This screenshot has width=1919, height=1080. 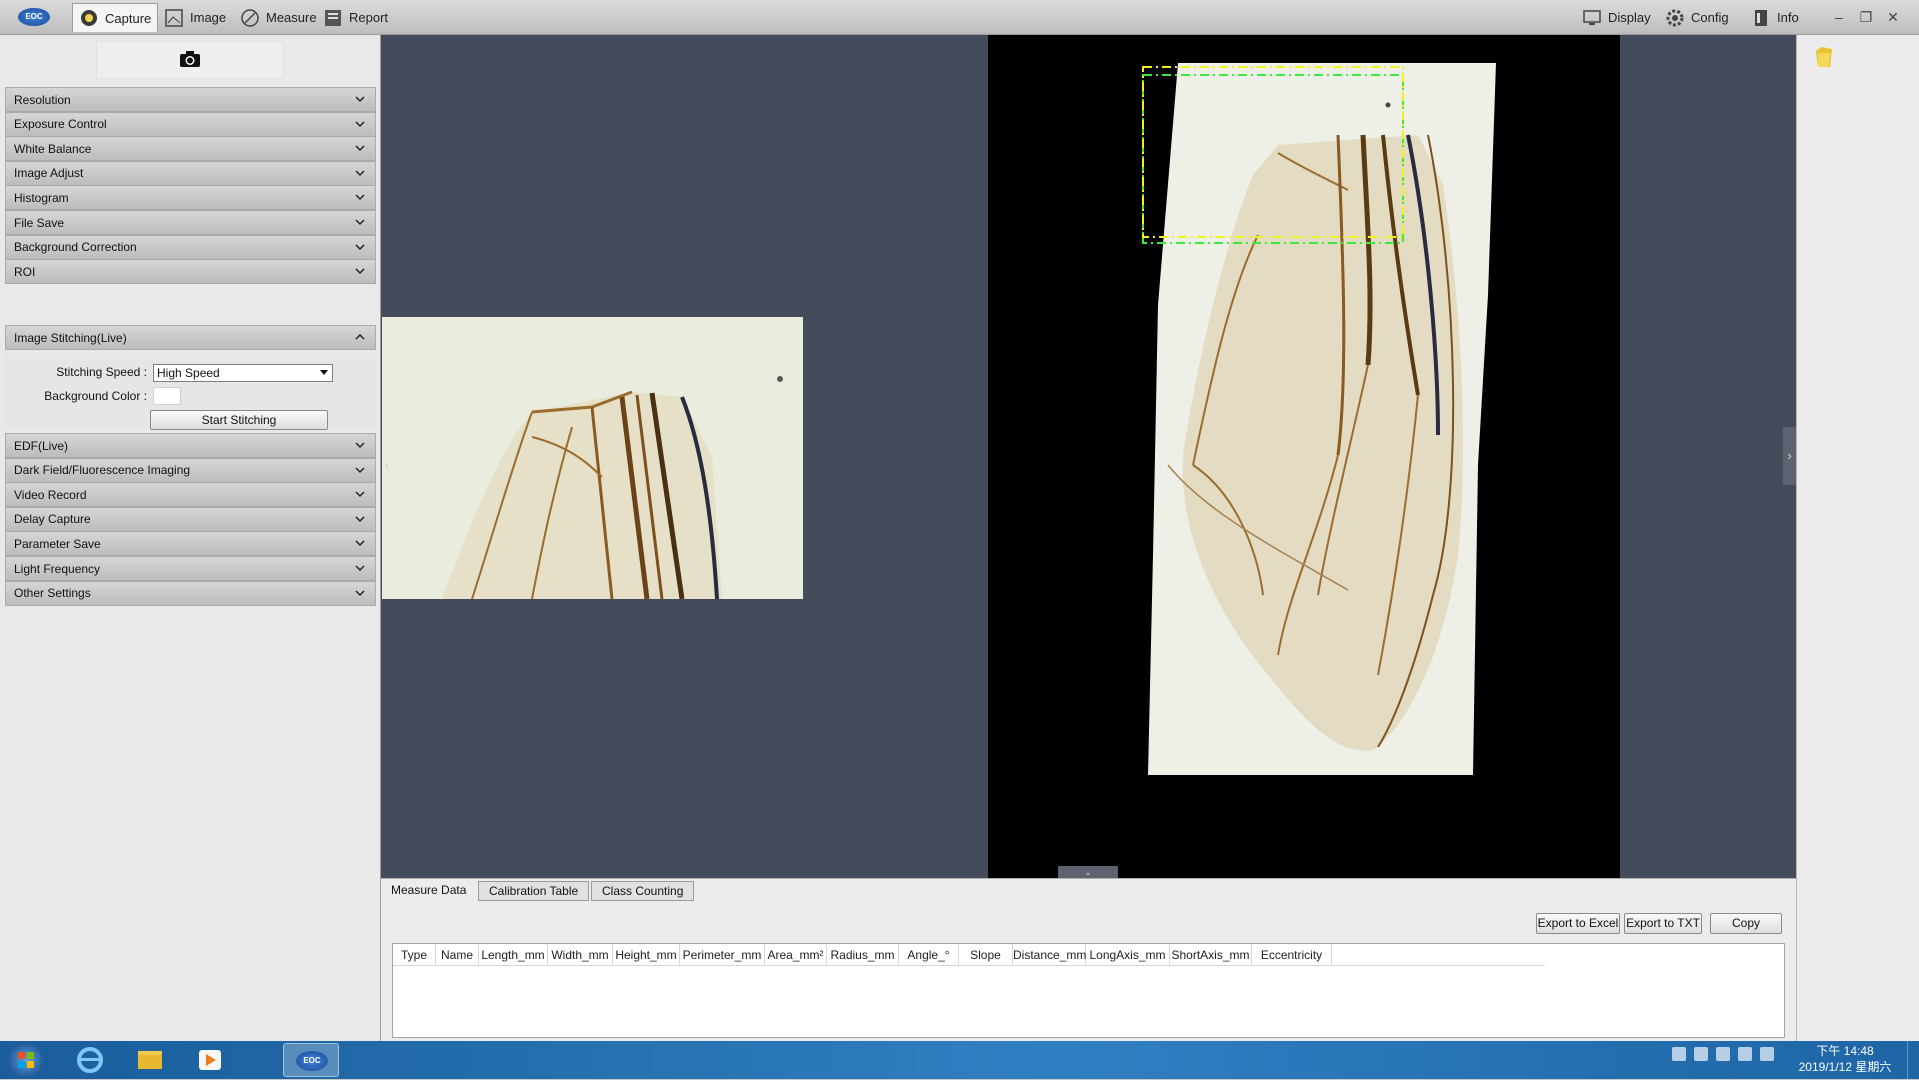 I want to click on section-image-stitching: Image Stitching(Live), so click(x=190, y=337).